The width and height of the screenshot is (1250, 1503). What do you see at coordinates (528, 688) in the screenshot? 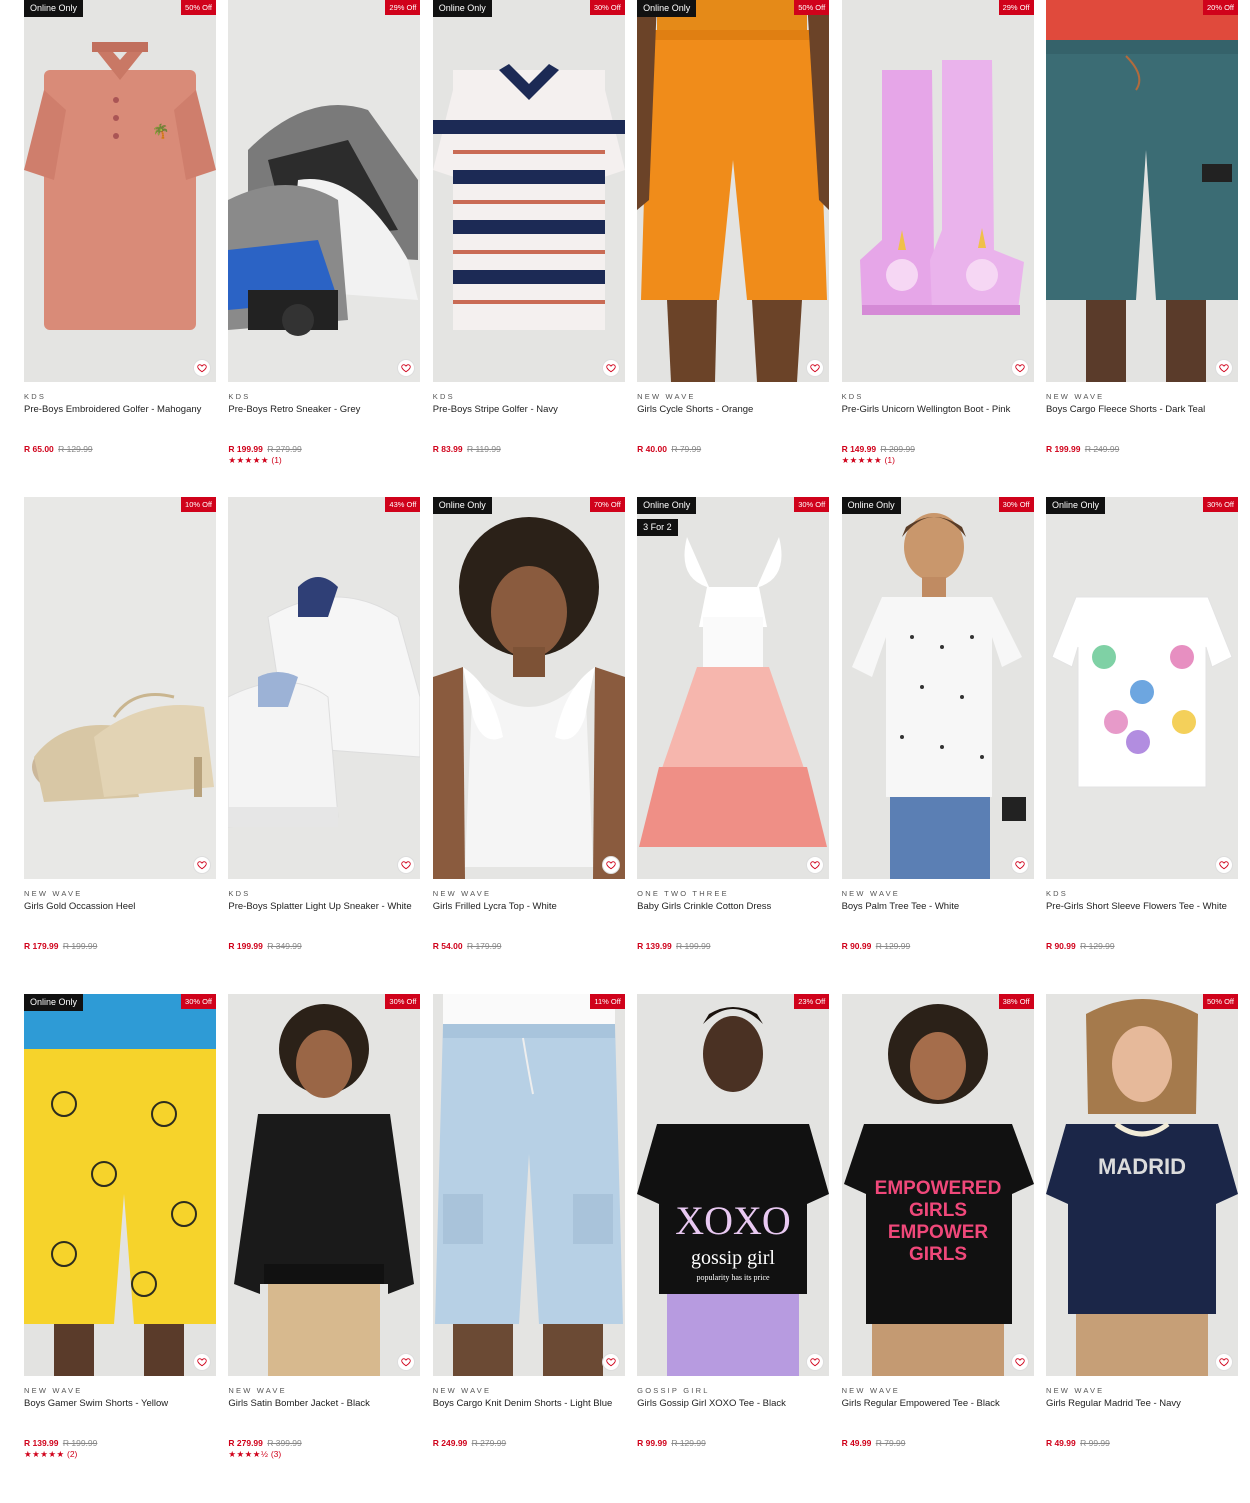
I see `product-image: Online Only 70% Off` at bounding box center [528, 688].